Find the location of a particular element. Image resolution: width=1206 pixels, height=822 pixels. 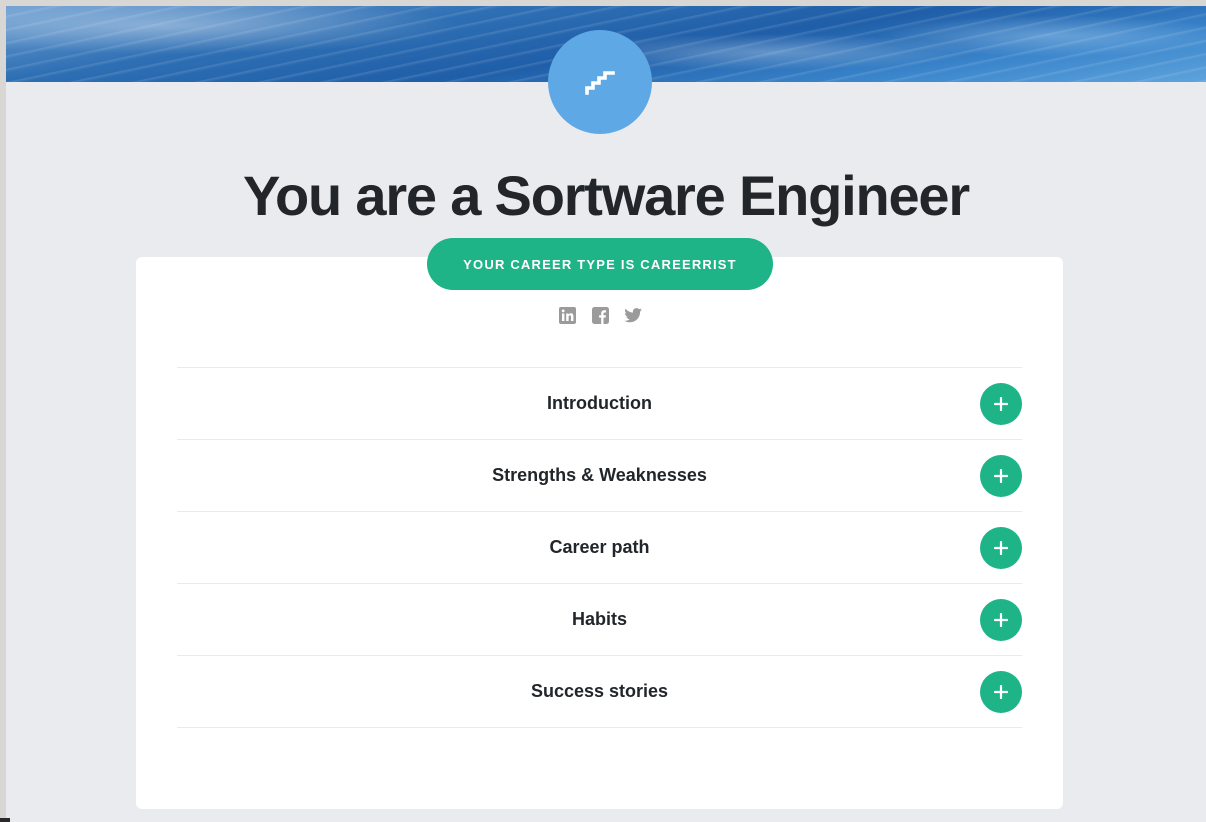

page-title: You are a Sortware Engineer is located at coordinates (606, 195).